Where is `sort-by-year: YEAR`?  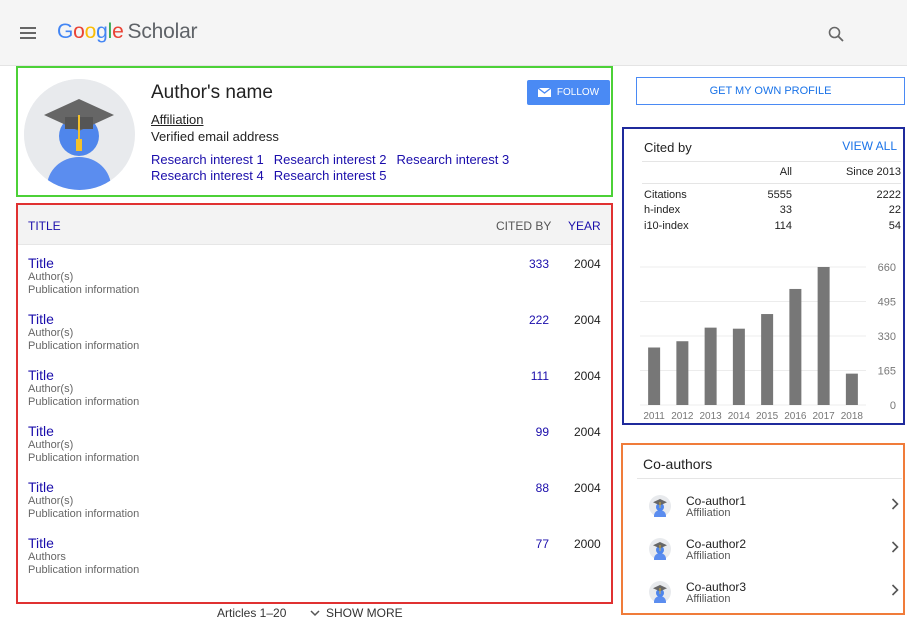
sort-by-year: YEAR is located at coordinates (584, 226).